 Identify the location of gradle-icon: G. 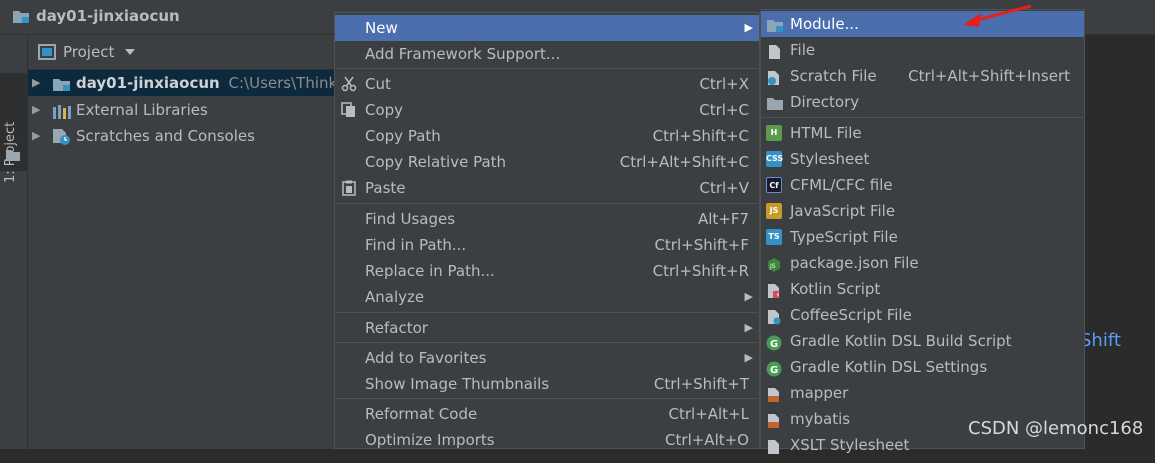
(774, 368).